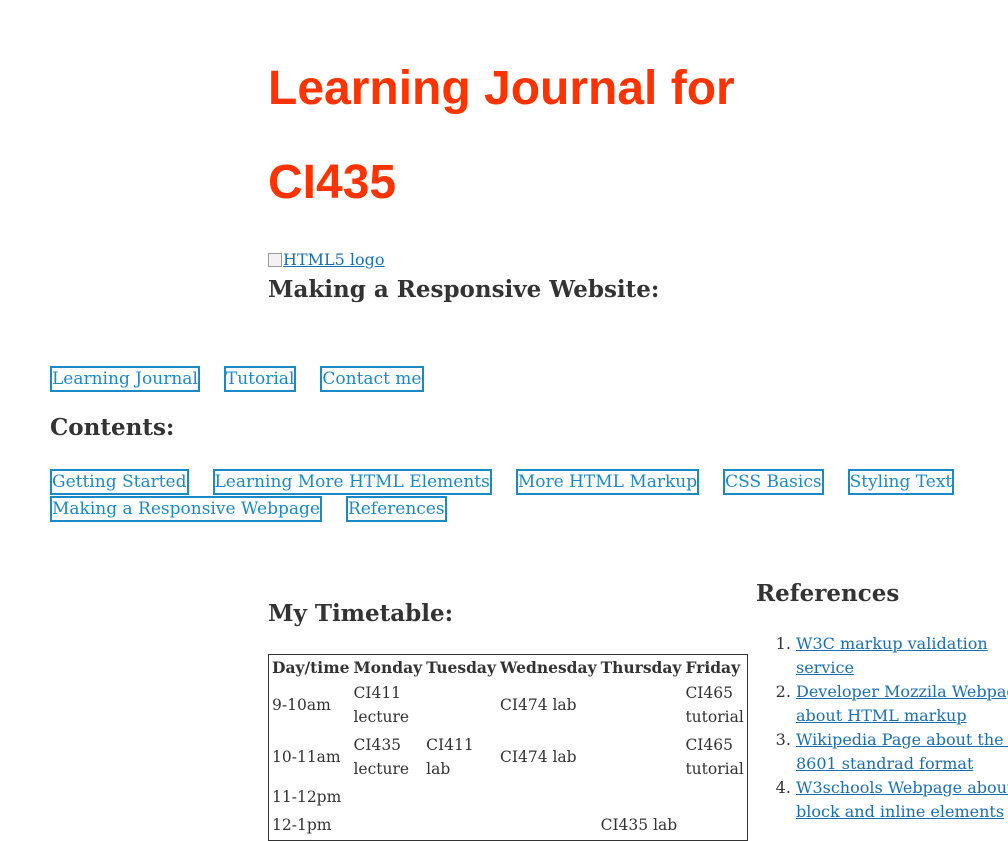  Describe the element at coordinates (361, 613) in the screenshot. I see `timetable-heading: My Timetable:` at that location.